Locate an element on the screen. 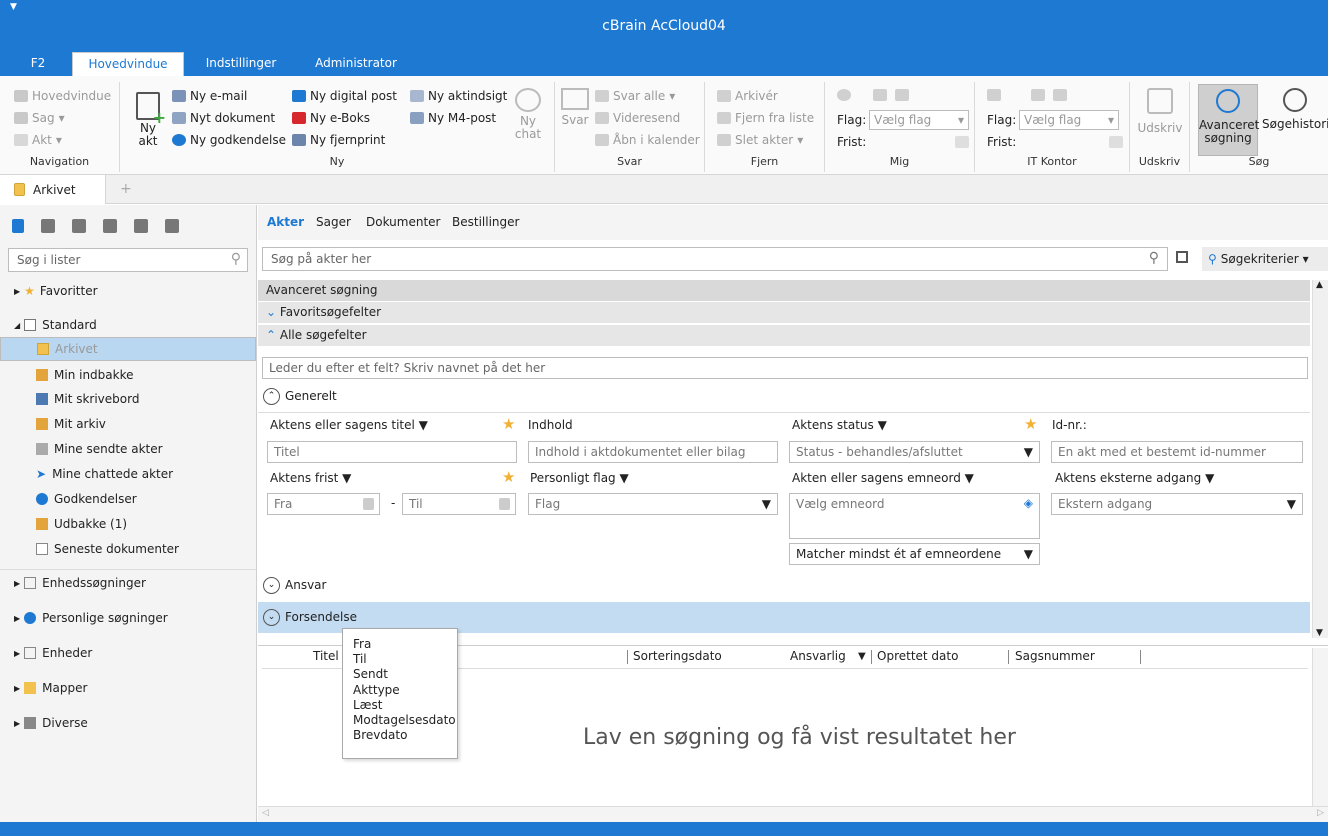 This screenshot has width=1328, height=836. sidebar-group-standard: ◢ Standard is located at coordinates (128, 325).